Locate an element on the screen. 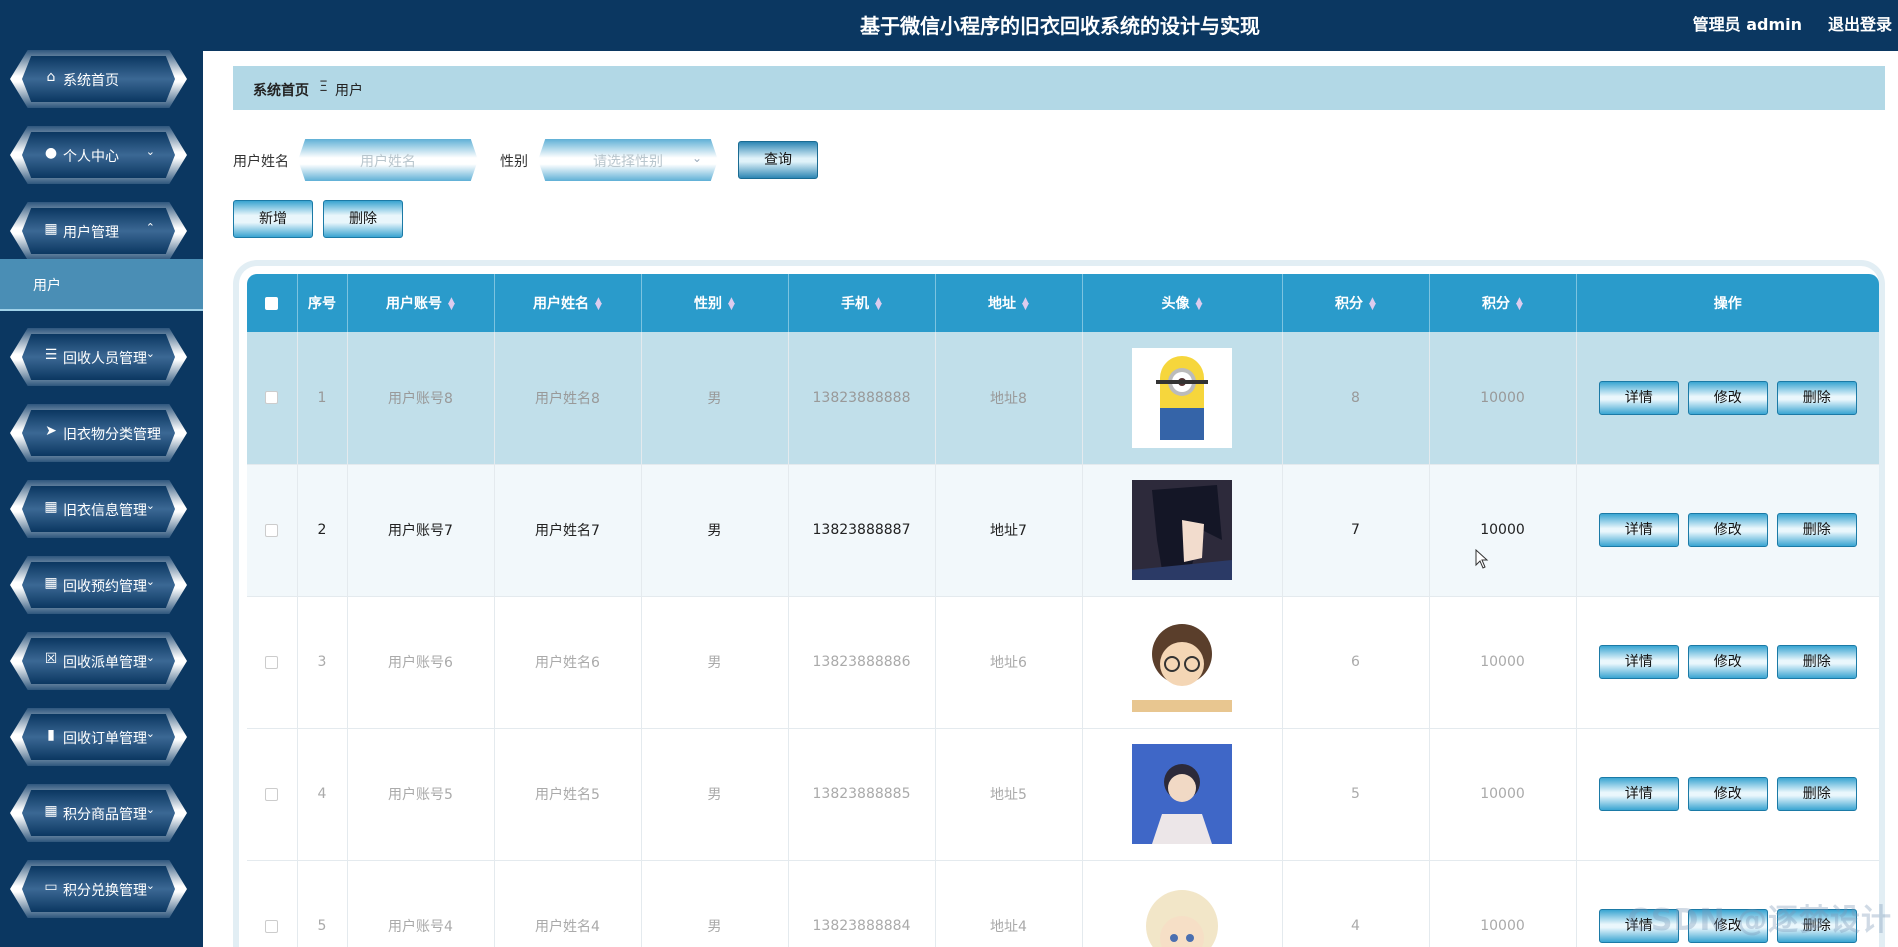 Image resolution: width=1898 pixels, height=947 pixels. cell-account-text: 用户账号4 is located at coordinates (420, 927).